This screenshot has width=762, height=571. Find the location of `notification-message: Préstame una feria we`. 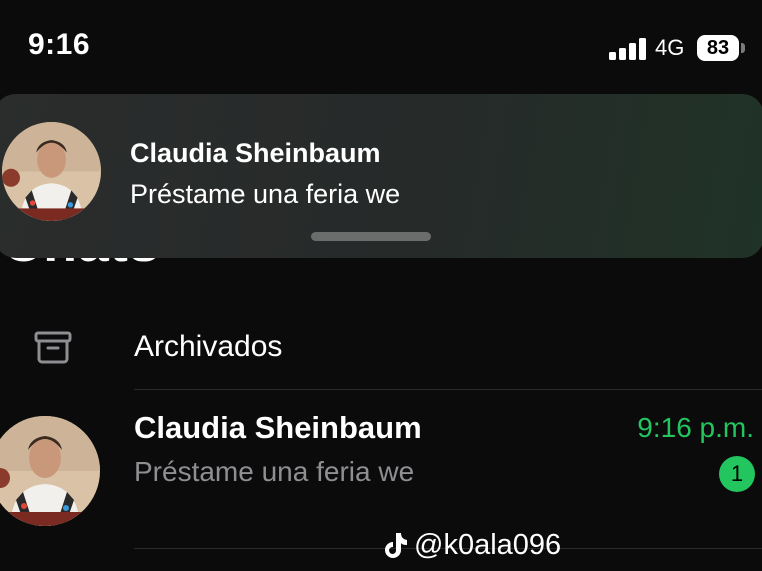

notification-message: Préstame una feria we is located at coordinates (265, 194).